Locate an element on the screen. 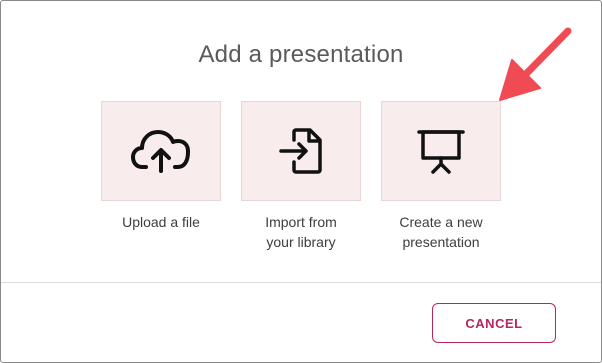  import-library-option: Import from your library is located at coordinates (301, 176).